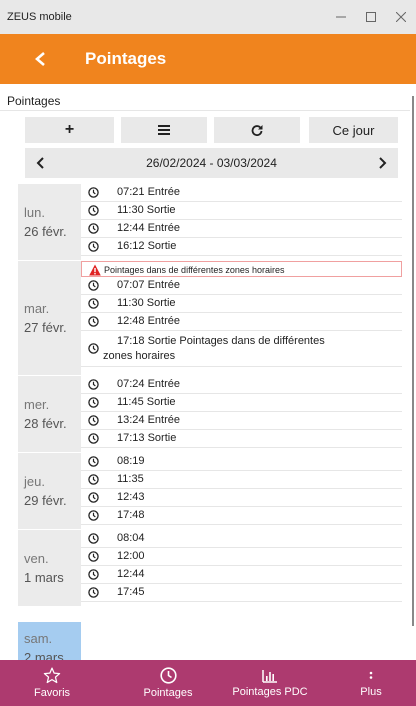  What do you see at coordinates (36, 558) in the screenshot?
I see `day-weekday: ven.` at bounding box center [36, 558].